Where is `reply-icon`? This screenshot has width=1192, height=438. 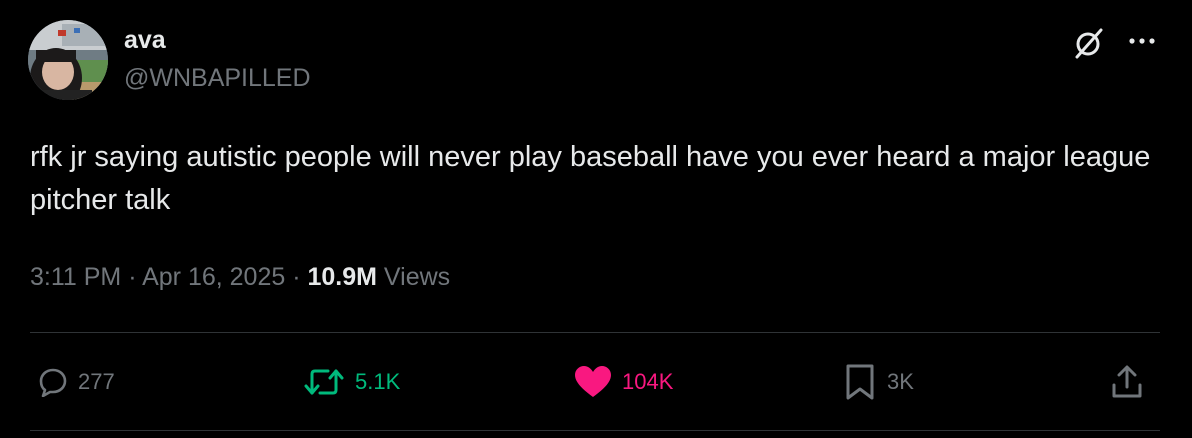 reply-icon is located at coordinates (53, 382).